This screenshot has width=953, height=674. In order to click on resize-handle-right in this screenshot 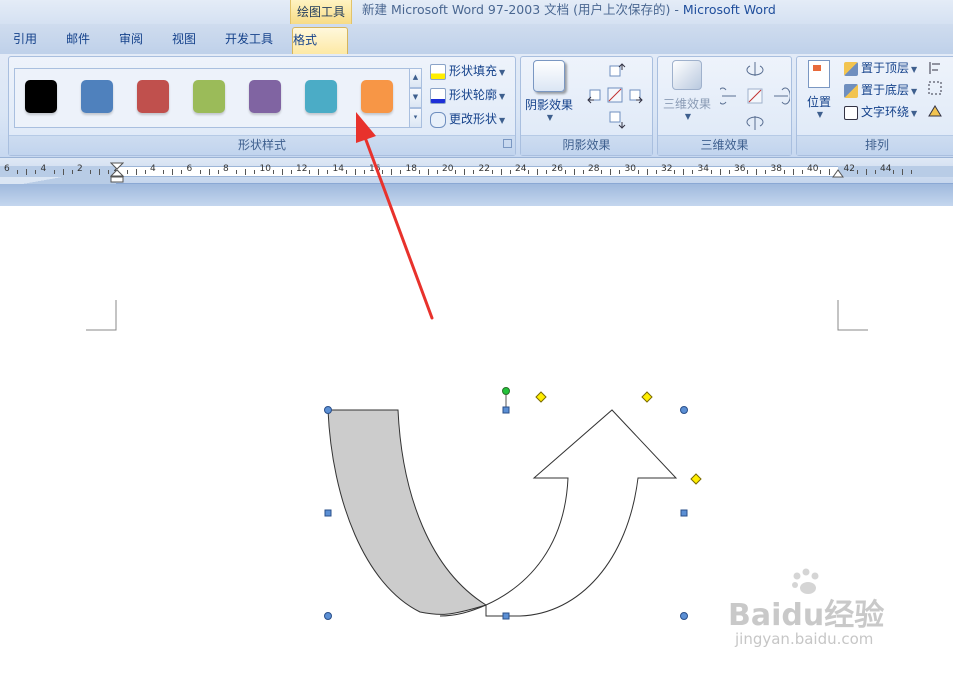, I will do `click(684, 513)`.